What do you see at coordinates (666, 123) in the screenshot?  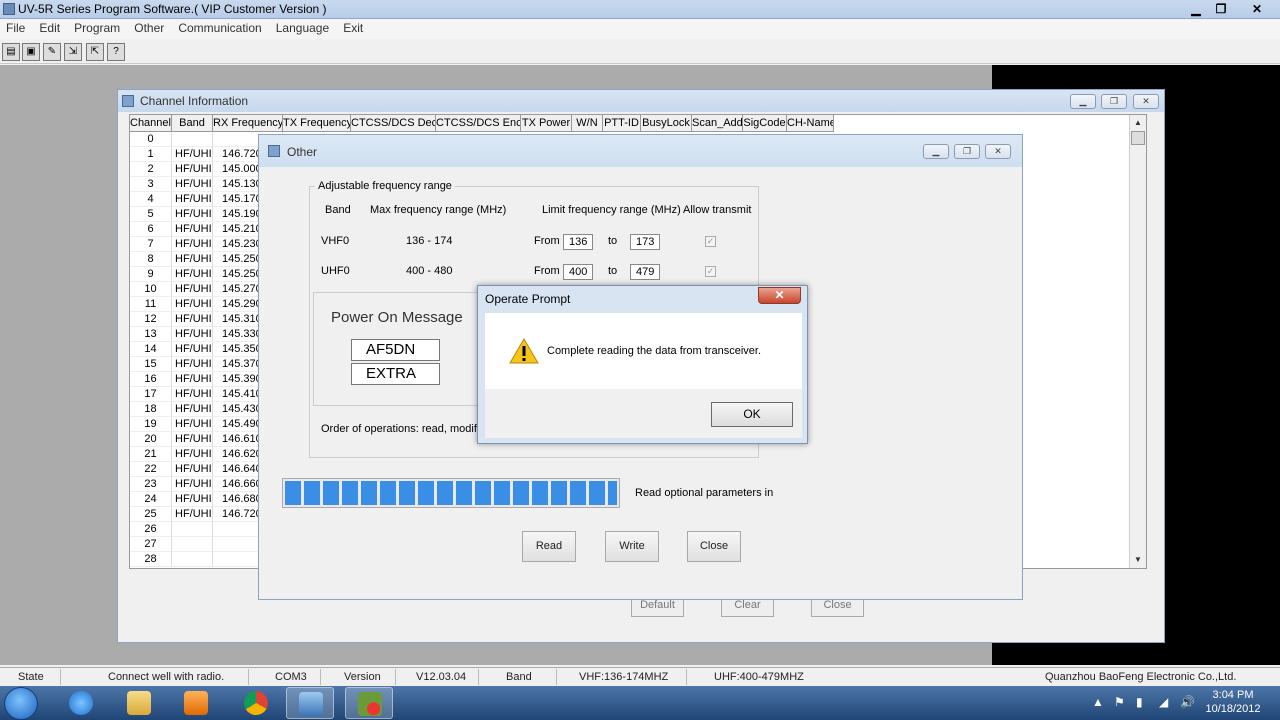 I see `column-header: BusyLock` at bounding box center [666, 123].